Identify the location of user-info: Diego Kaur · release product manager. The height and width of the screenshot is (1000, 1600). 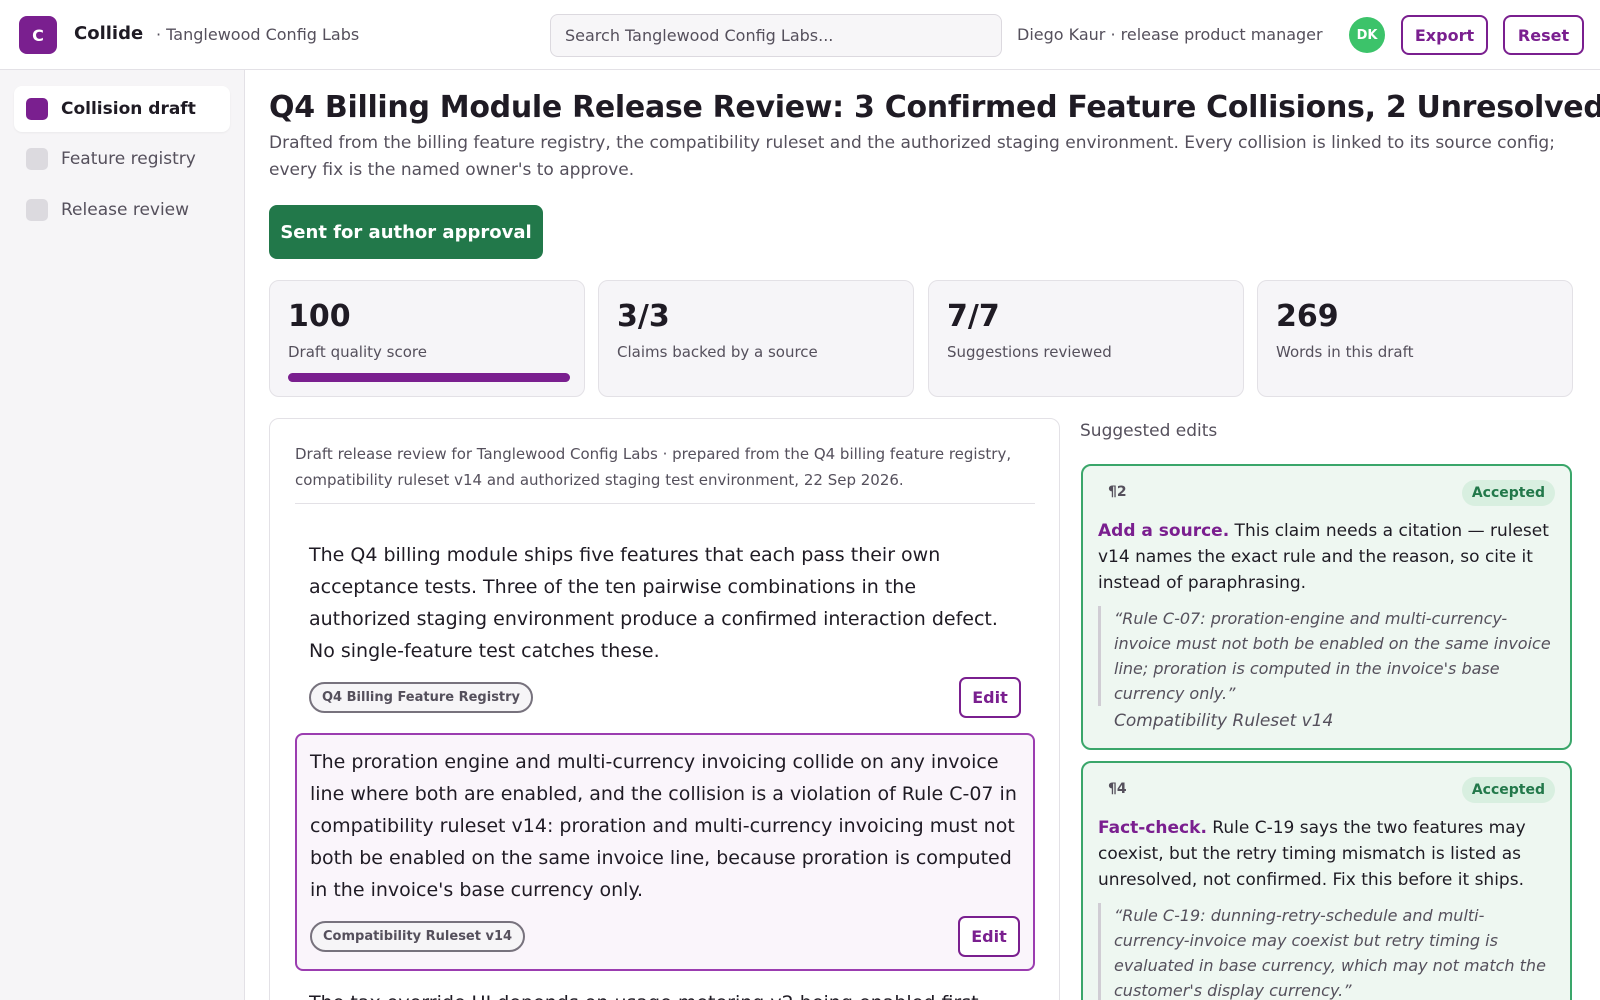
(1170, 34).